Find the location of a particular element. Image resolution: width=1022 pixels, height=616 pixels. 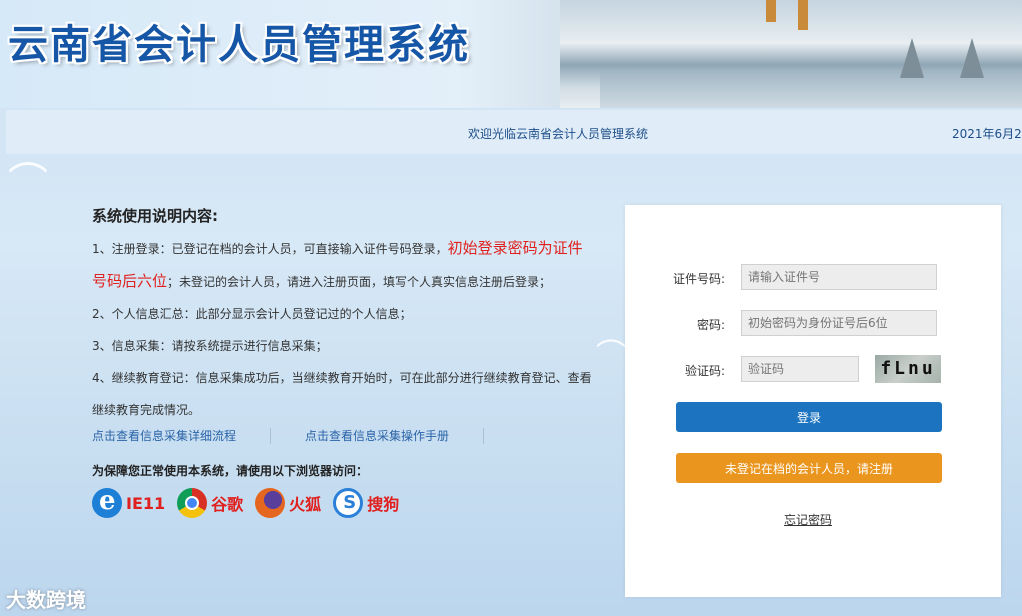

link-collection-manual: 点击查看信息采集操作手册 is located at coordinates (395, 436).